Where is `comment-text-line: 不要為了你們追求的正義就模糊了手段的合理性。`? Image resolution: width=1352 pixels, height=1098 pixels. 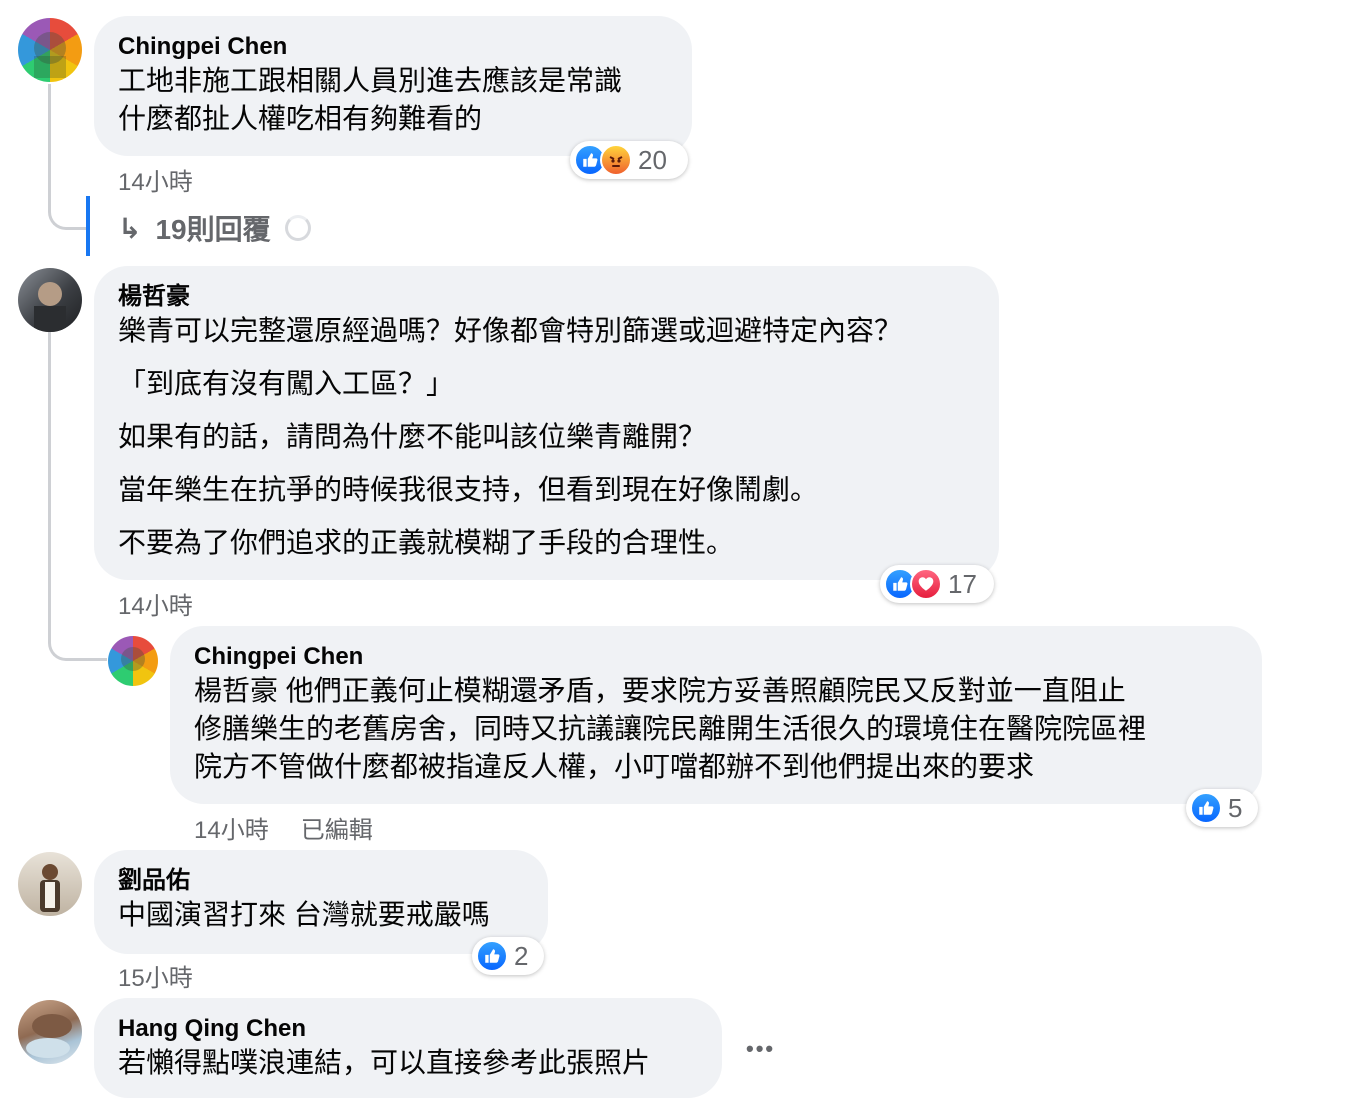
comment-text-line: 不要為了你們追求的正義就模糊了手段的合理性。 is located at coordinates (426, 542).